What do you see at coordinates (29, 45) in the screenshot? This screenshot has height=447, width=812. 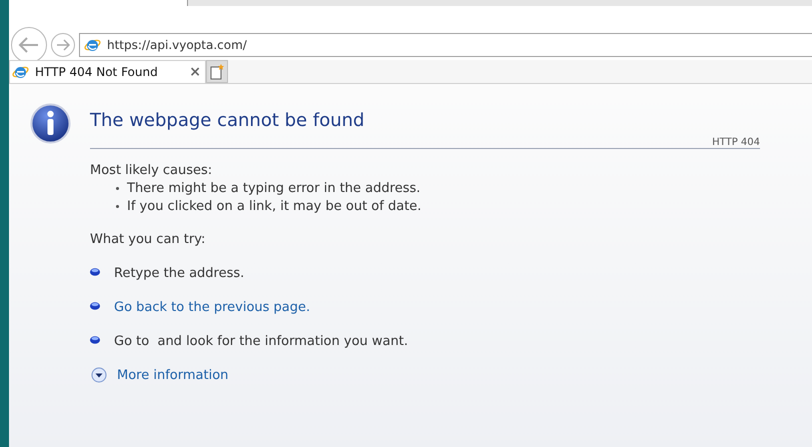 I see `back-arrow-icon` at bounding box center [29, 45].